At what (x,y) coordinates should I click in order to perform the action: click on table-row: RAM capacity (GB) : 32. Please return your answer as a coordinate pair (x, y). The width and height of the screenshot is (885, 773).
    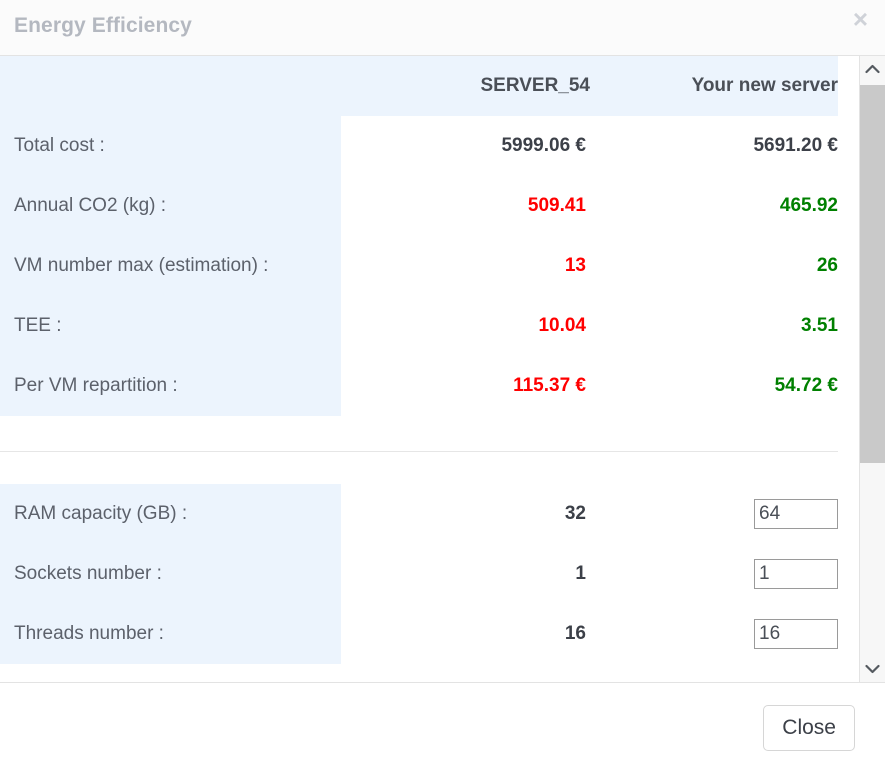
    Looking at the image, I should click on (419, 514).